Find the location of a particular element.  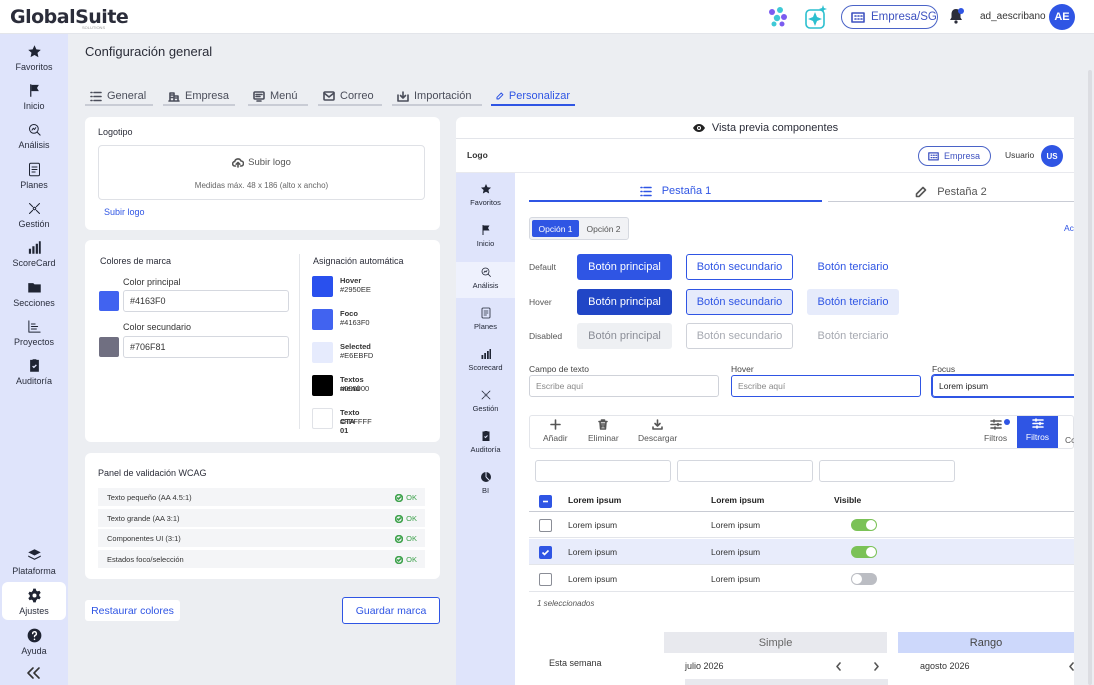

segment-option-1: Opción 1 is located at coordinates (555, 228).